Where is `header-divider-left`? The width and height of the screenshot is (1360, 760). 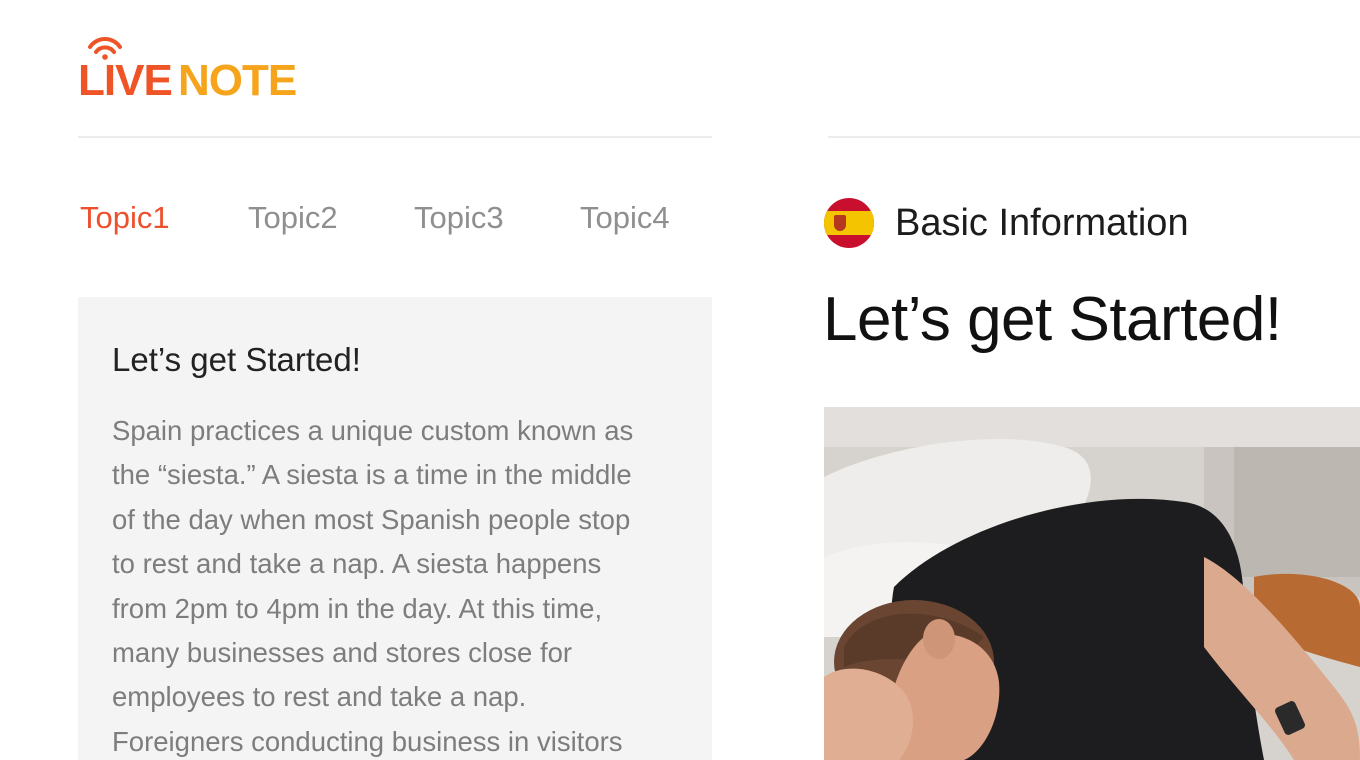
header-divider-left is located at coordinates (395, 137).